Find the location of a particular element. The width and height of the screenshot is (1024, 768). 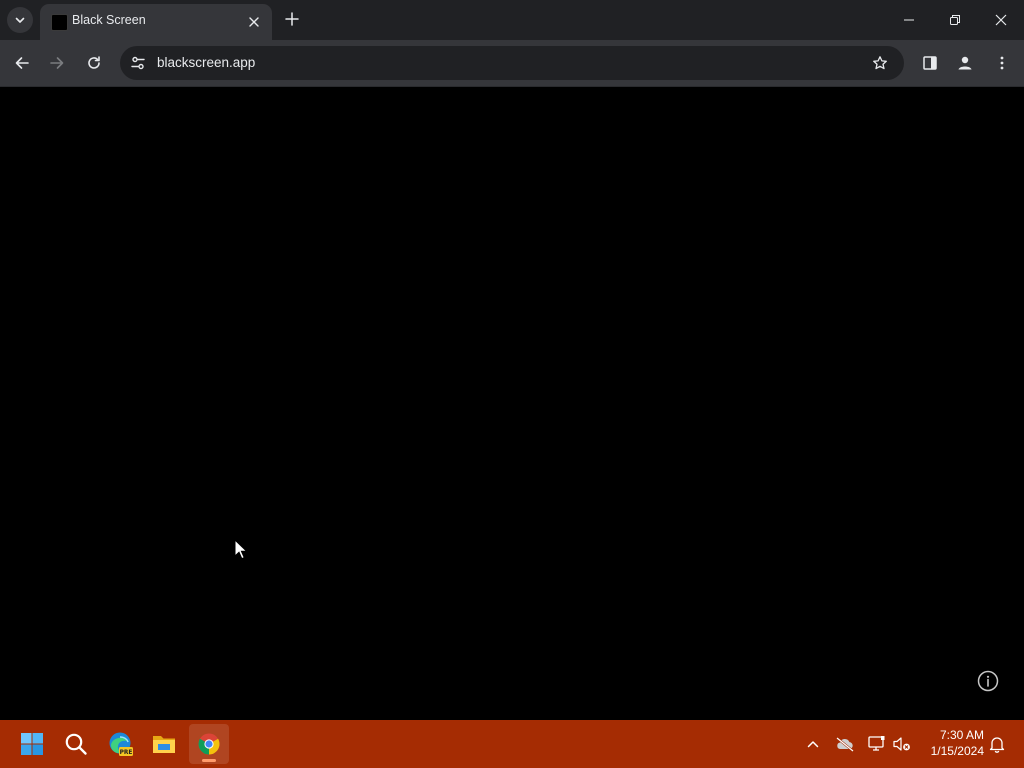

new-tab-button is located at coordinates (292, 19).